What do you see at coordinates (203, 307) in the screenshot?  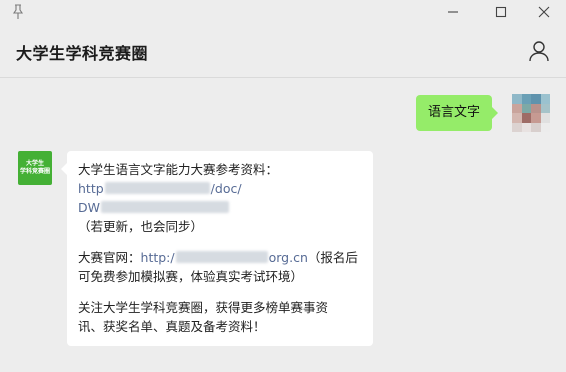 I see `follow-line: 关注大学生学科竞赛圈，获得更多榜单赛事资` at bounding box center [203, 307].